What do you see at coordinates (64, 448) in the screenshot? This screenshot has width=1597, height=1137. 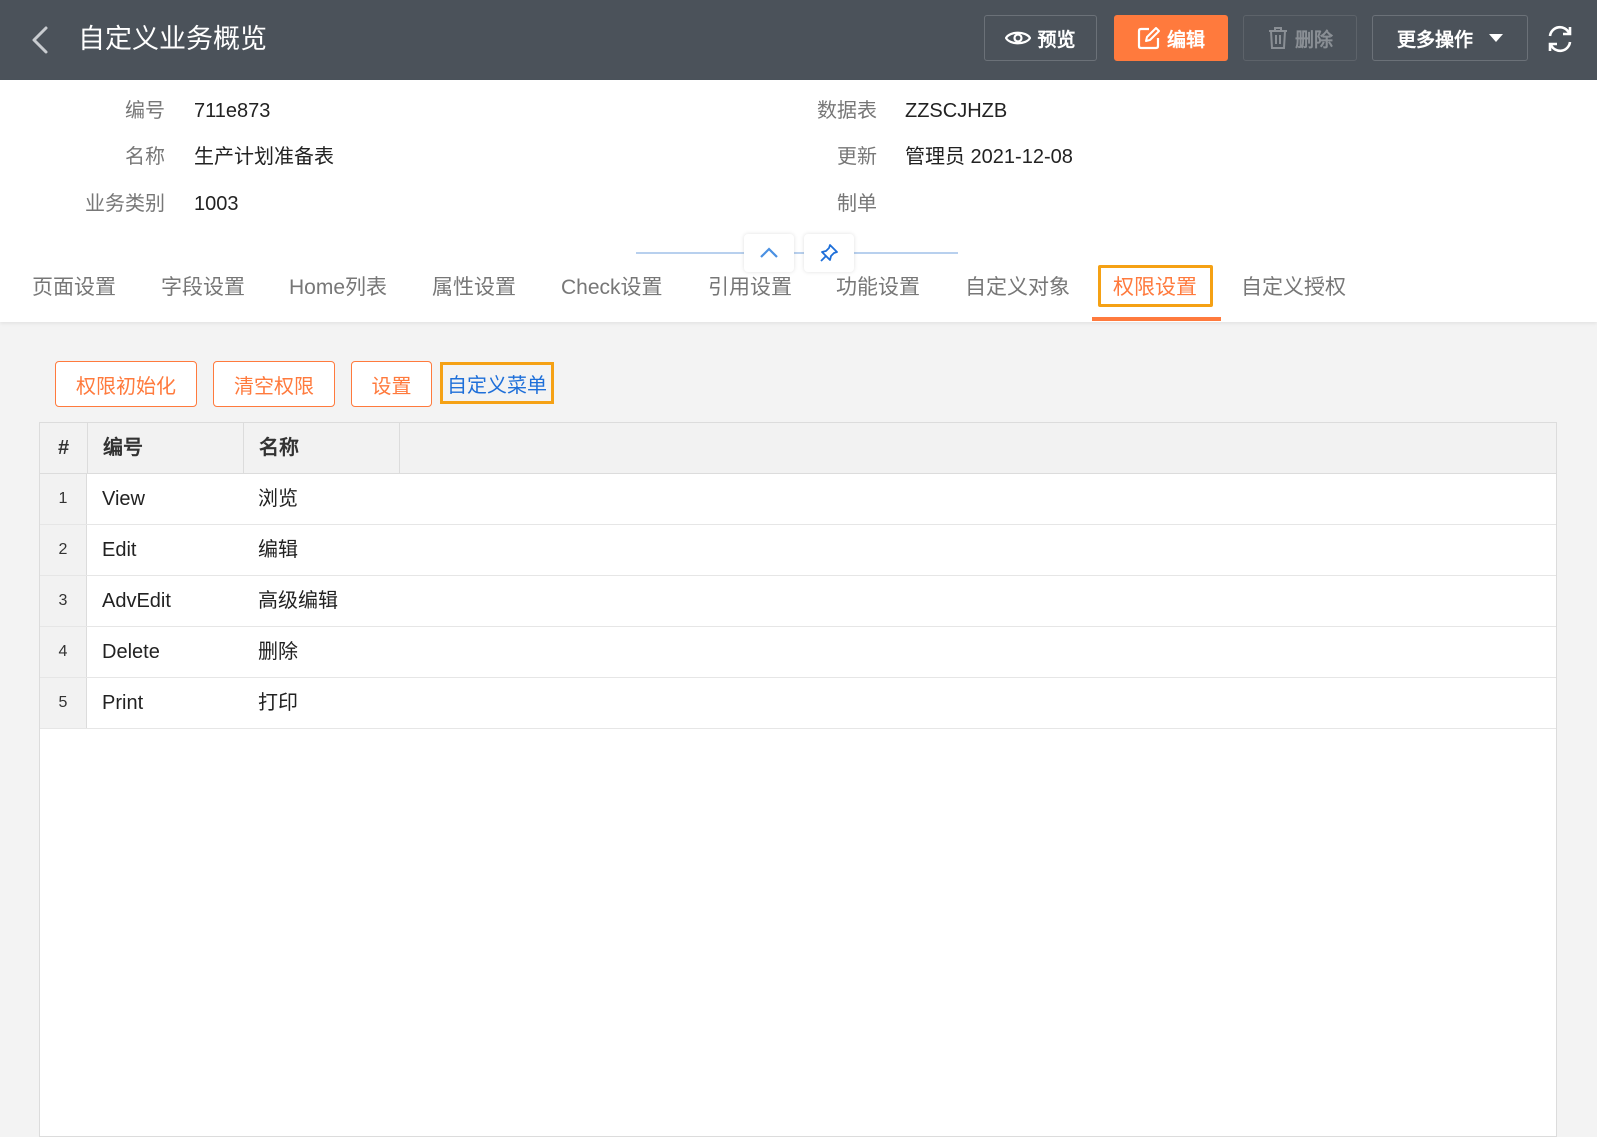 I see `col-index-header: #` at bounding box center [64, 448].